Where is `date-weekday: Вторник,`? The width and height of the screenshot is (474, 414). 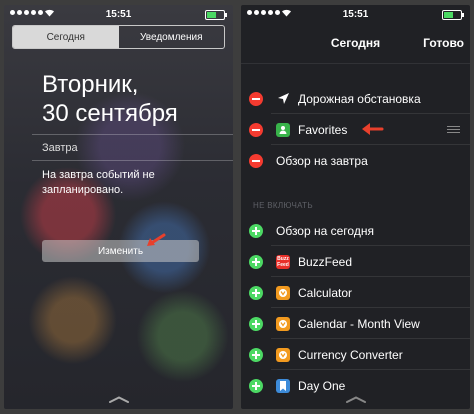 date-weekday: Вторник, is located at coordinates (90, 84).